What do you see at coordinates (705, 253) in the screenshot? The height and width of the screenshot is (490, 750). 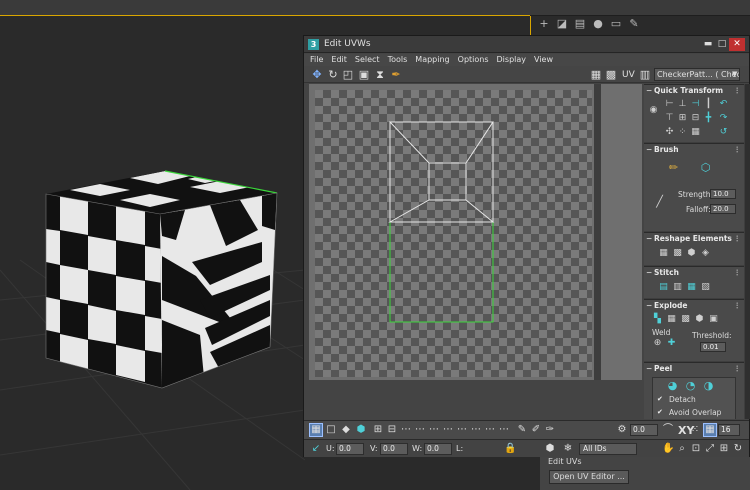 I see `quick-peel-icon: ◈` at bounding box center [705, 253].